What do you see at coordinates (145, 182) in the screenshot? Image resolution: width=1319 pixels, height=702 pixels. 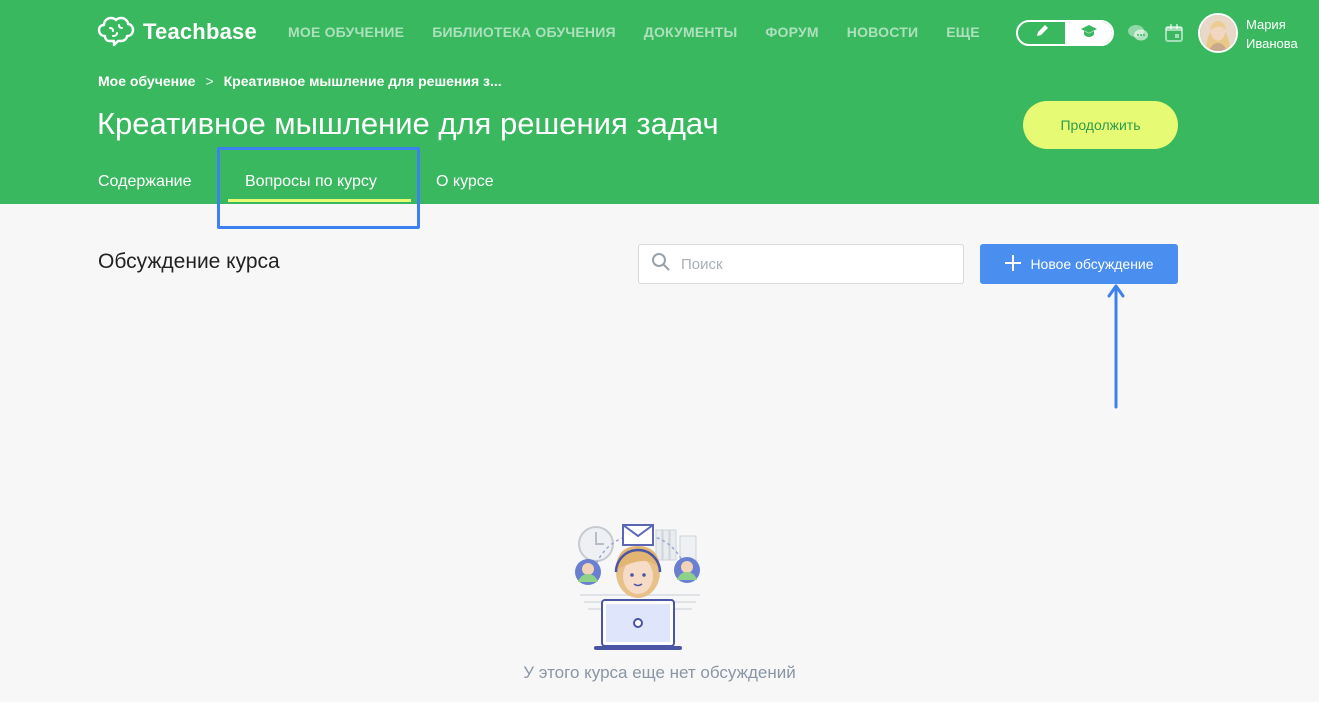 I see `tab-contents: Содержание` at bounding box center [145, 182].